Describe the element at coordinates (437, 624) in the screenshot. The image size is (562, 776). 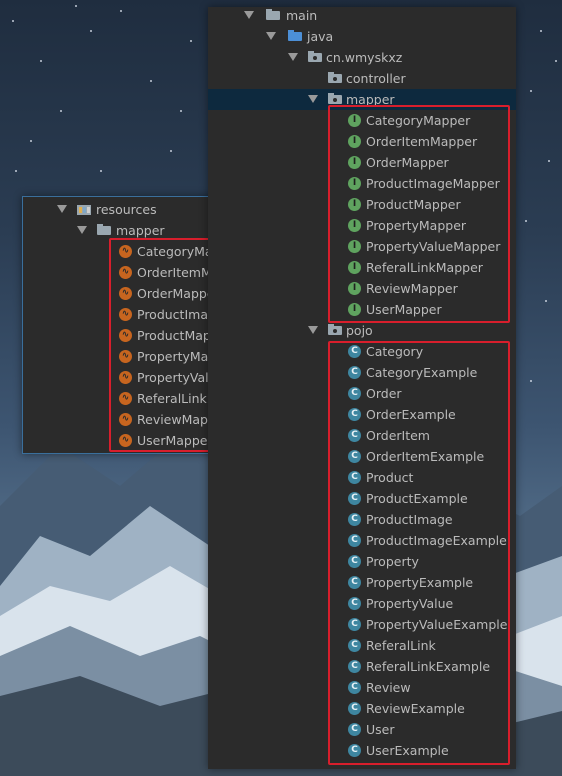
I see `tree-node-label: PropertyValueExample` at that location.